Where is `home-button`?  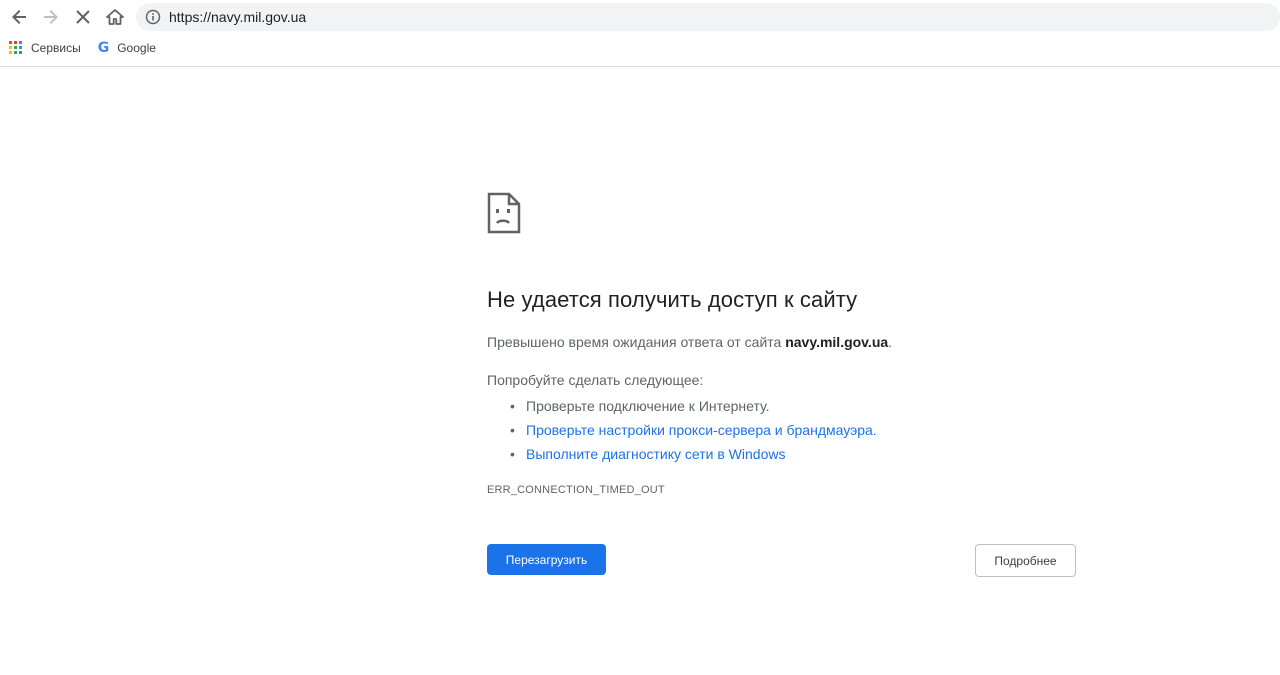 home-button is located at coordinates (115, 17).